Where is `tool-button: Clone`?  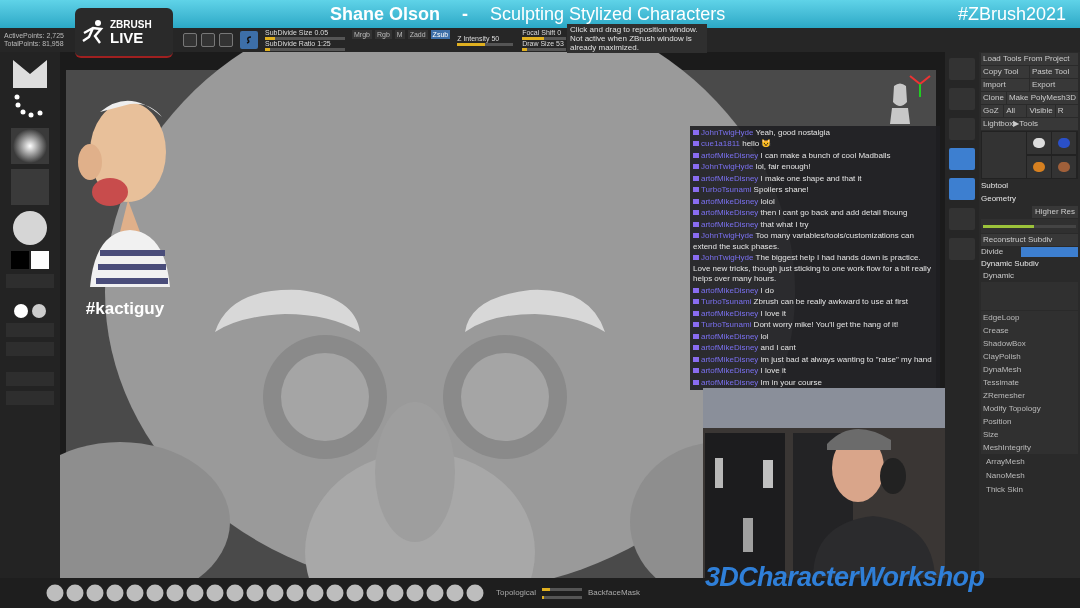 tool-button: Clone is located at coordinates (993, 98).